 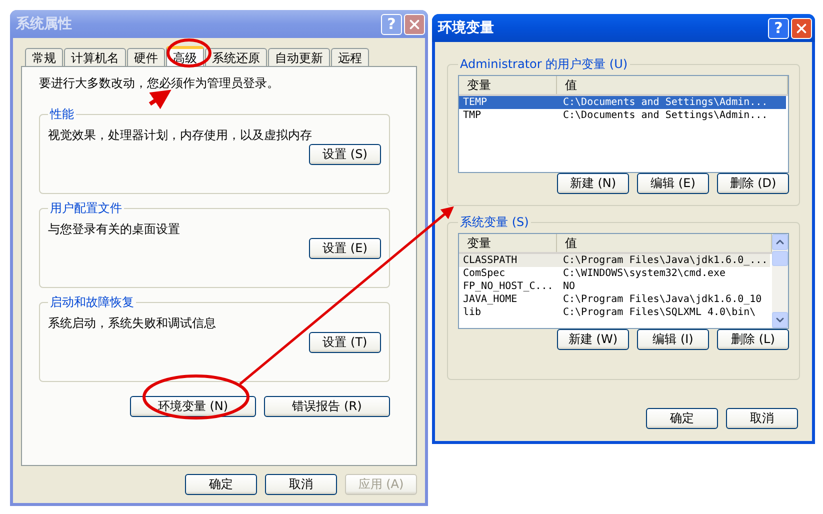 I want to click on annotation-arrow, so click(x=160, y=100).